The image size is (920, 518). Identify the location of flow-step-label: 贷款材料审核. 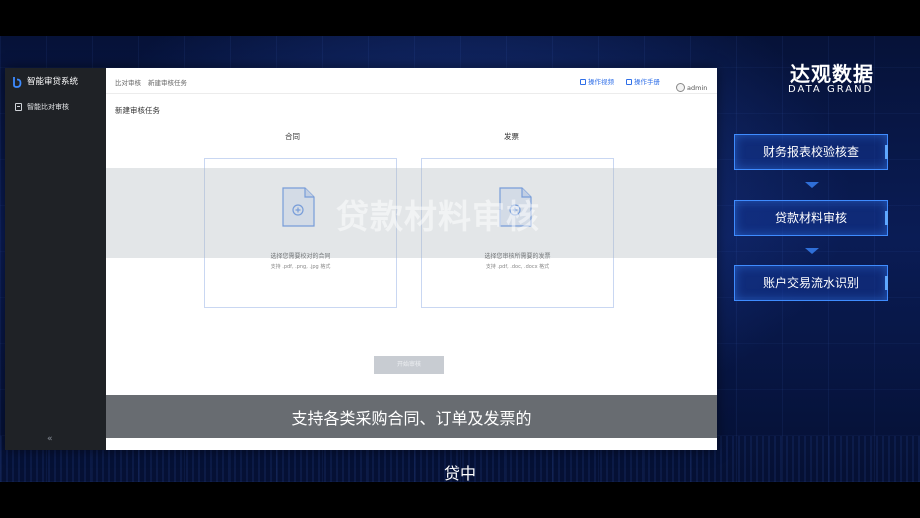
(810, 218).